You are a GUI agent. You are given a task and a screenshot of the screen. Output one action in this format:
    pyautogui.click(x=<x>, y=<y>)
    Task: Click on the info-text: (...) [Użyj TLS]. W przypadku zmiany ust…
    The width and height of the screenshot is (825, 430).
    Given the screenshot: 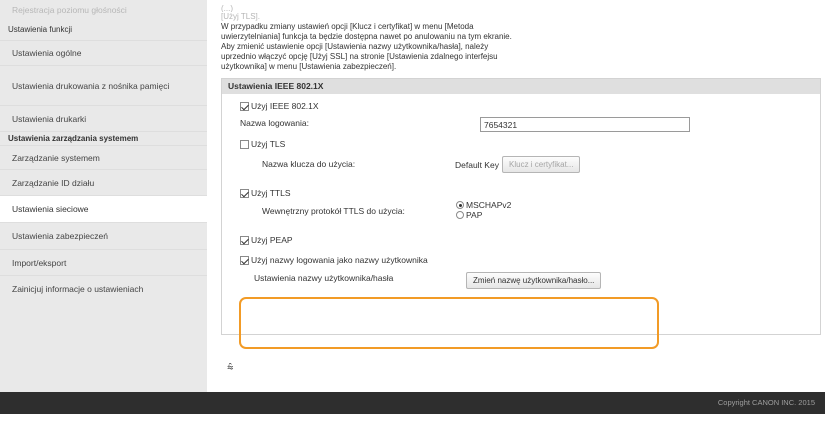 What is the action you would take?
    pyautogui.click(x=431, y=36)
    